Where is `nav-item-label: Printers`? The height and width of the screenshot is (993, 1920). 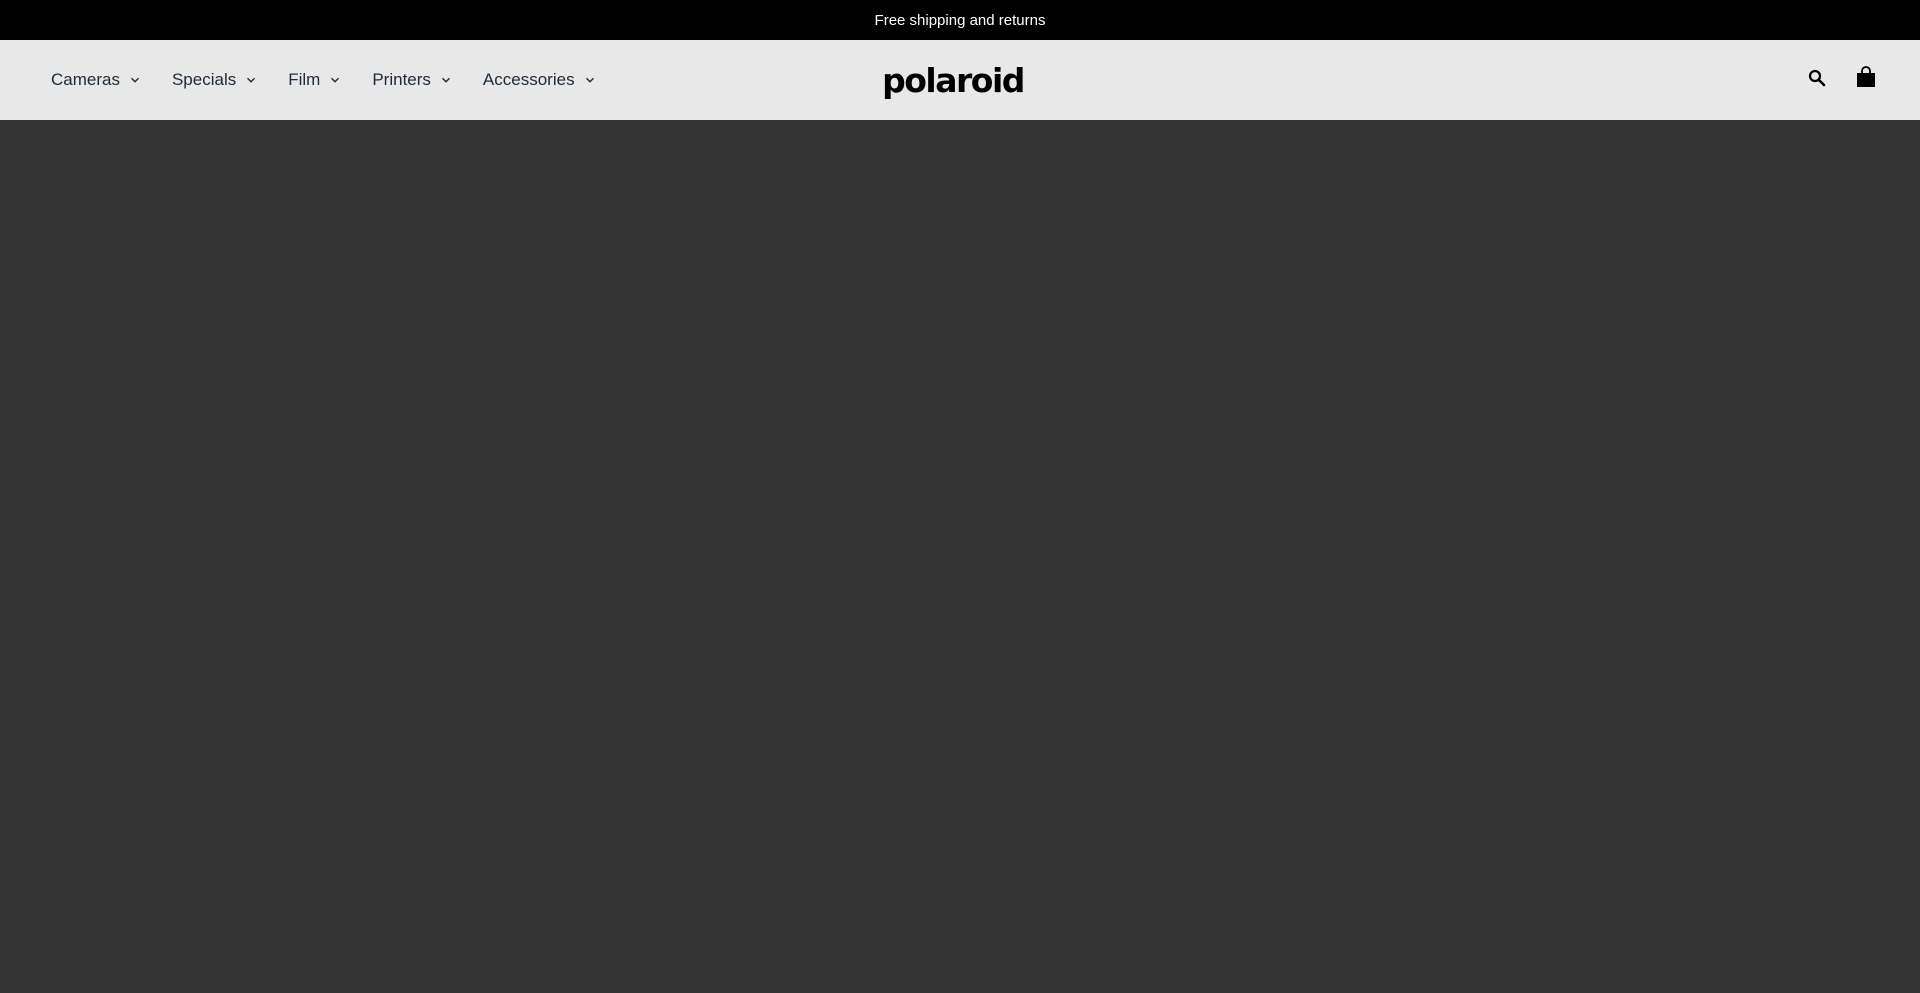
nav-item-label: Printers is located at coordinates (401, 79).